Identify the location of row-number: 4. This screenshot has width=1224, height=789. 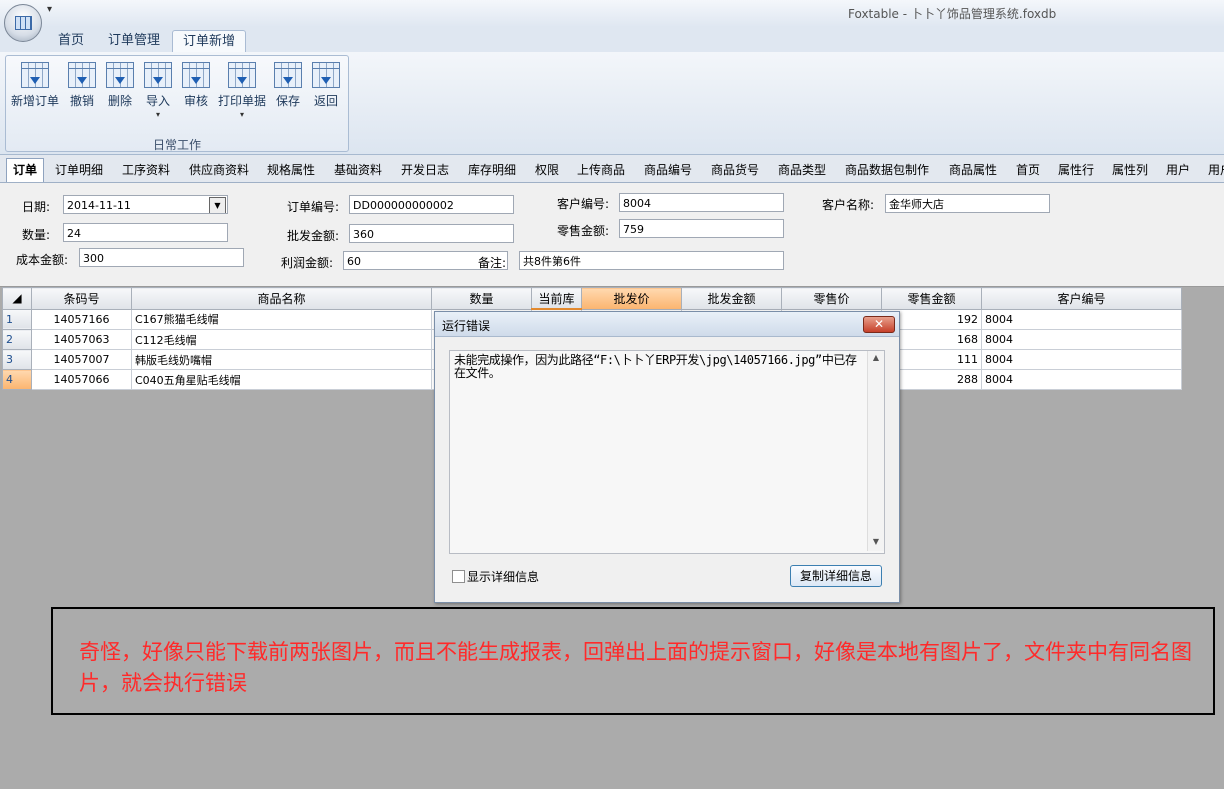
(17, 379).